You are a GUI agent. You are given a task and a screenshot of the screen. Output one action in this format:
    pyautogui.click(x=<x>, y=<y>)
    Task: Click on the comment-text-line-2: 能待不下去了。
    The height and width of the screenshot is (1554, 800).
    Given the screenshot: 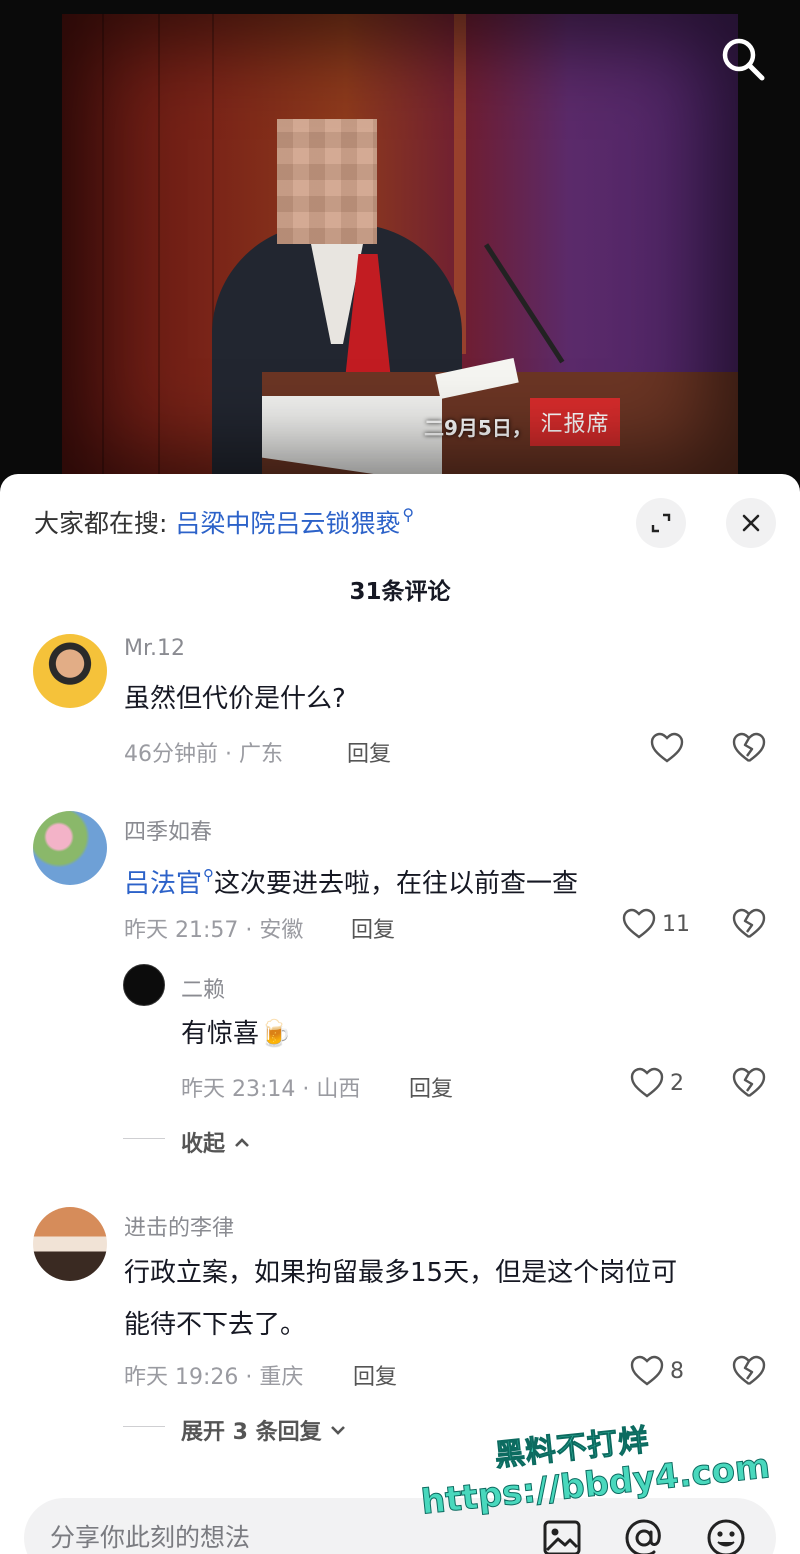 What is the action you would take?
    pyautogui.click(x=215, y=1325)
    